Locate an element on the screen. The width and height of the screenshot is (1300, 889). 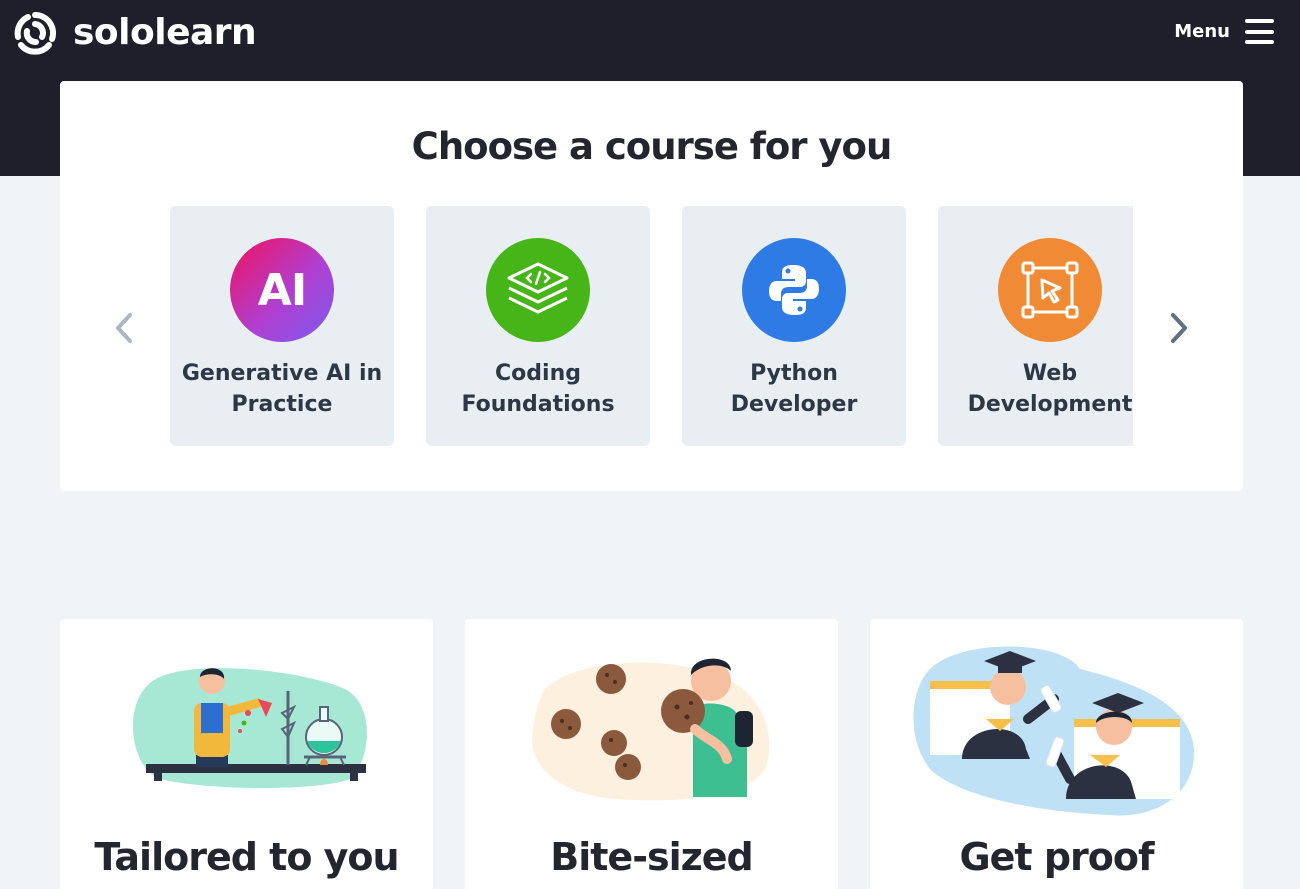
sololearn-logo-icon is located at coordinates (35, 33).